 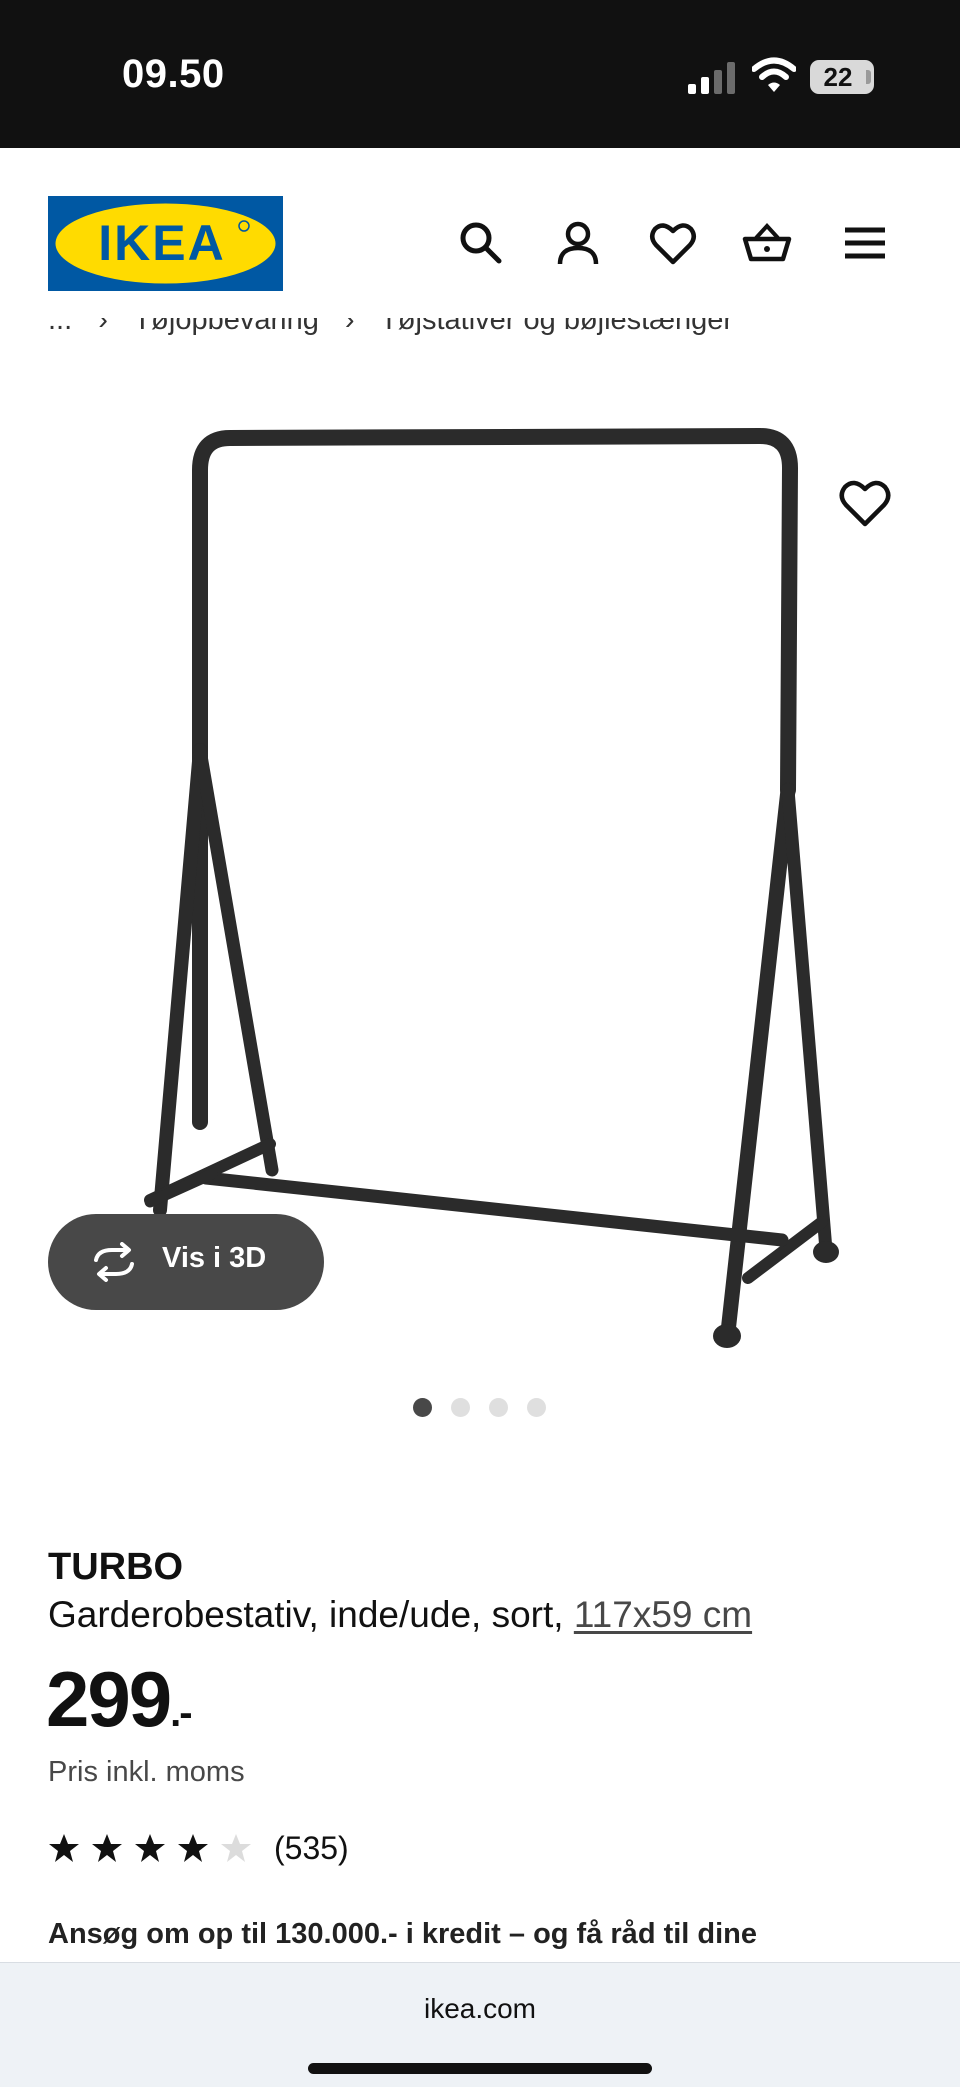 I want to click on battery-level: 22, so click(x=838, y=77).